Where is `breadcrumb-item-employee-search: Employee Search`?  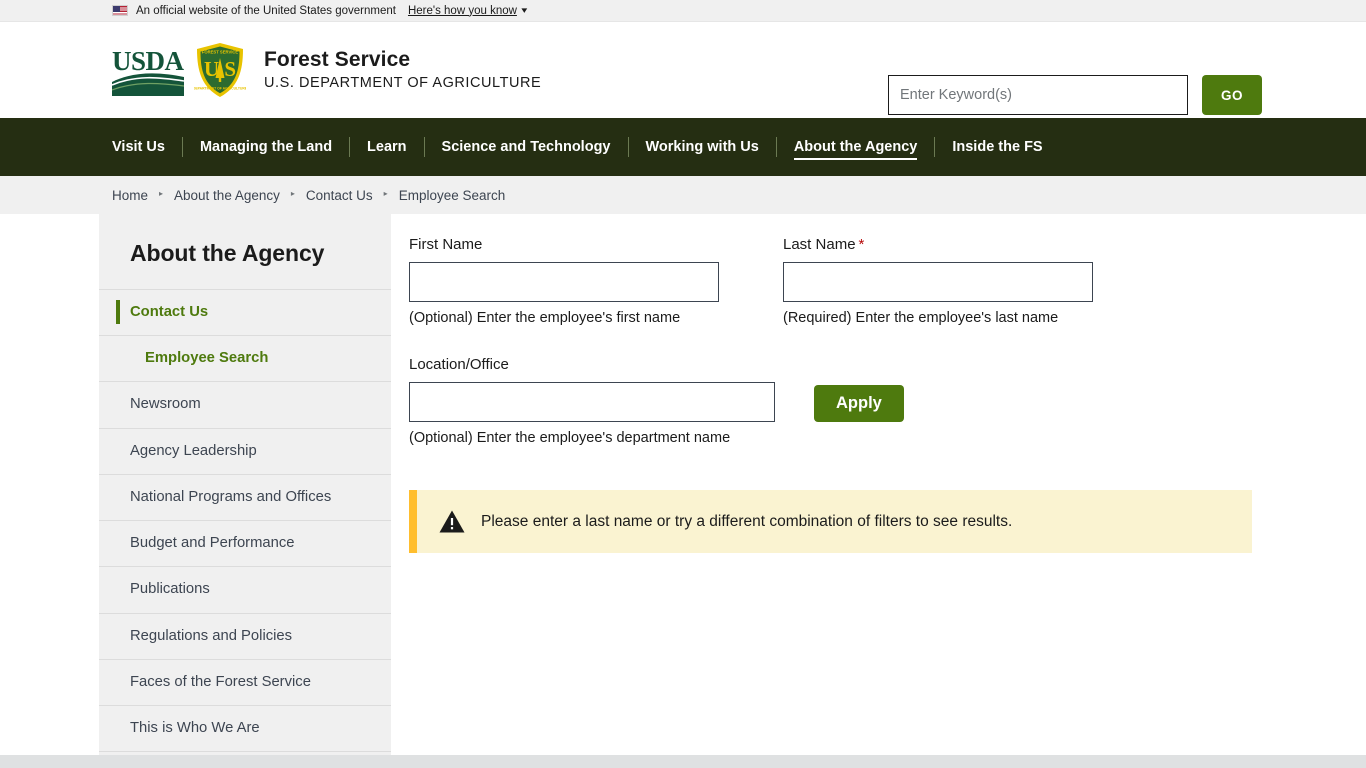
breadcrumb-item-employee-search: Employee Search is located at coordinates (452, 195).